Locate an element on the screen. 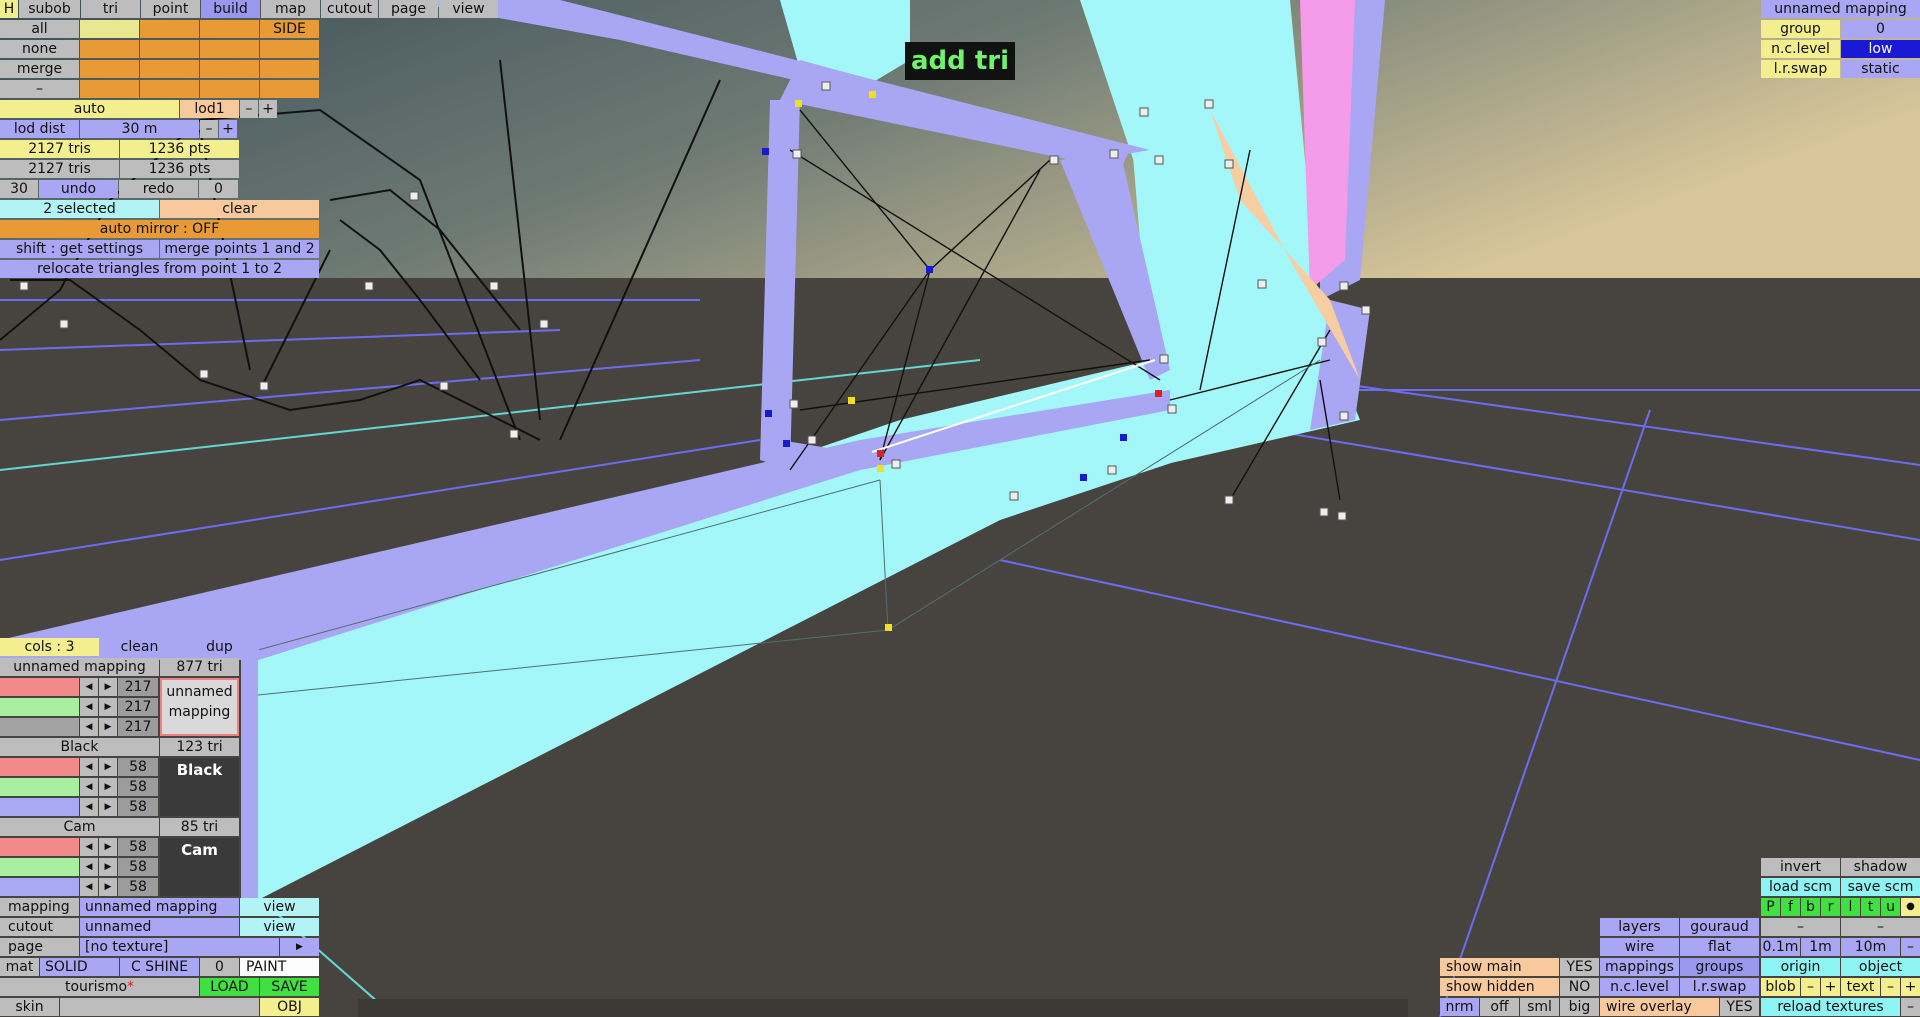  layers-button: layers is located at coordinates (1639, 927).